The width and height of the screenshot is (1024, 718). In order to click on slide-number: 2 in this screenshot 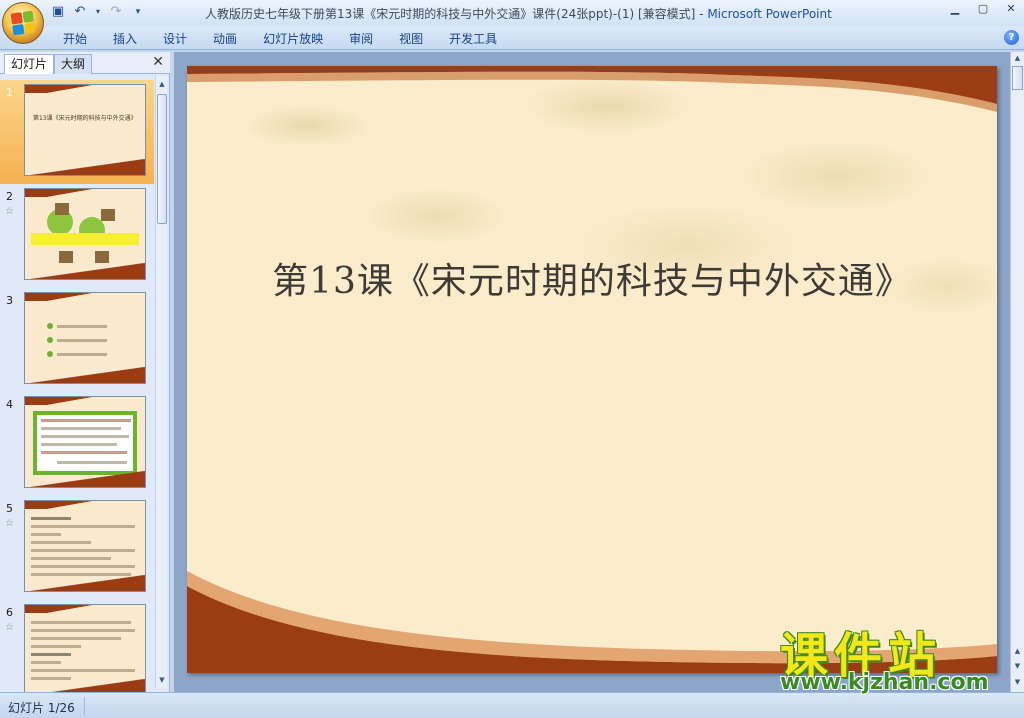, I will do `click(9, 196)`.